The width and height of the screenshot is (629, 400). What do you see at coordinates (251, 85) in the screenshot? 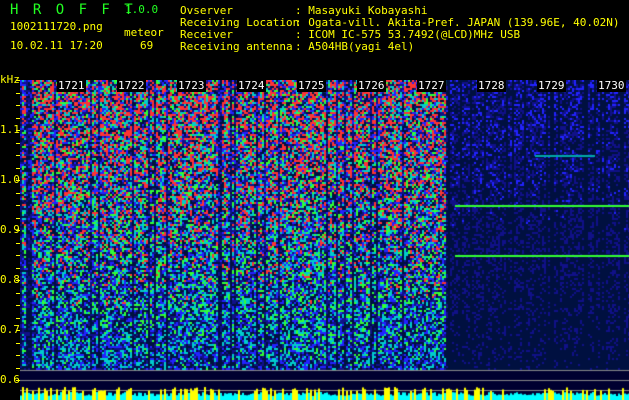
I see `x-tick-label: 1724` at bounding box center [251, 85].